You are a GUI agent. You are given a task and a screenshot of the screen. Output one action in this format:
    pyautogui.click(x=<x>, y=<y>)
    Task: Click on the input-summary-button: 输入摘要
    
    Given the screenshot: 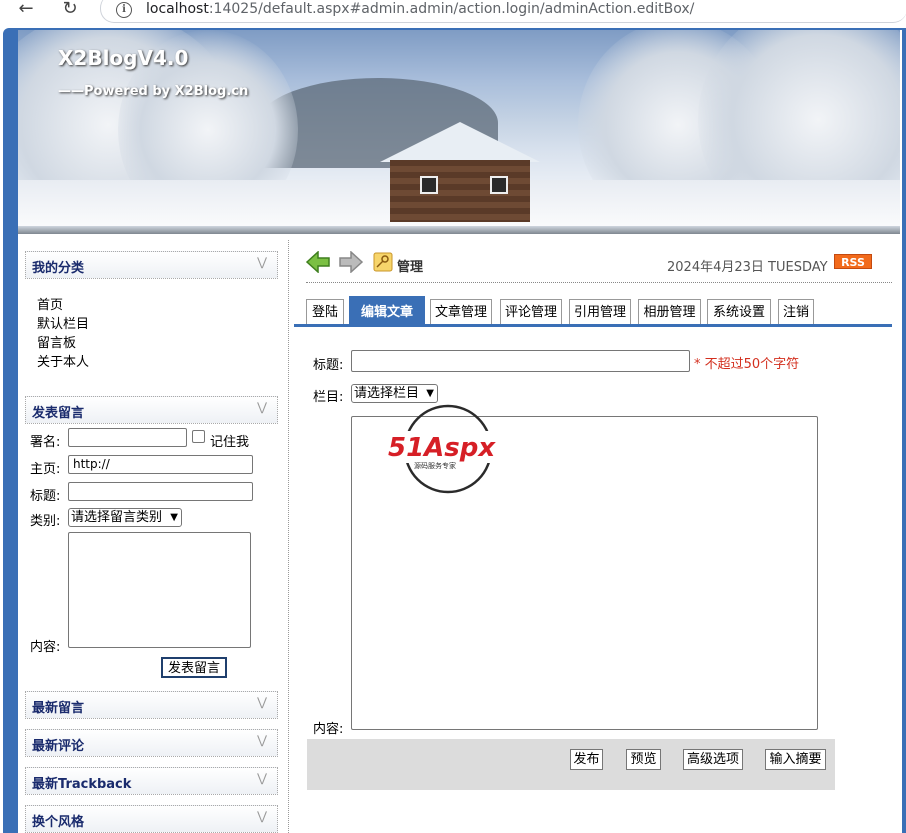 What is the action you would take?
    pyautogui.click(x=795, y=759)
    